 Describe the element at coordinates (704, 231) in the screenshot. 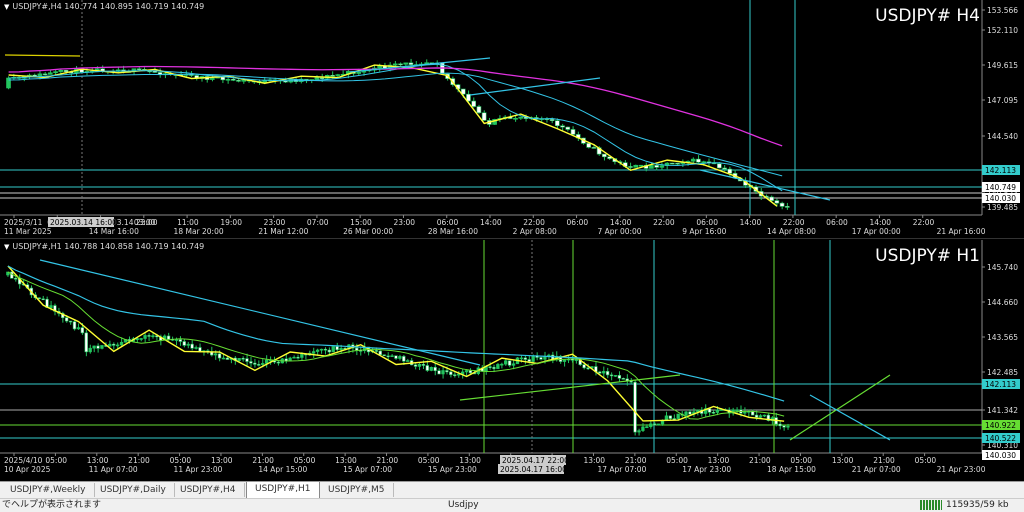

I see `time-tick-label: 9 Apr 16:00` at that location.